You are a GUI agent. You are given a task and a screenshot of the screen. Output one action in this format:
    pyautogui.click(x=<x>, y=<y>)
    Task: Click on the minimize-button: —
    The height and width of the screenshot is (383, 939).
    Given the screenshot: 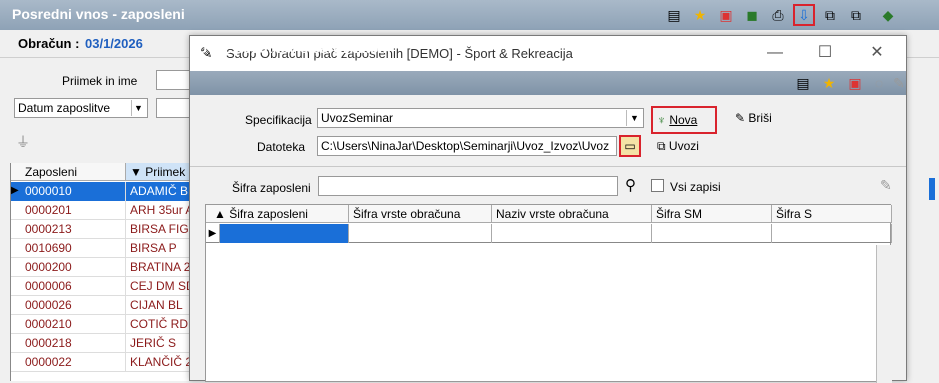 What is the action you would take?
    pyautogui.click(x=775, y=53)
    